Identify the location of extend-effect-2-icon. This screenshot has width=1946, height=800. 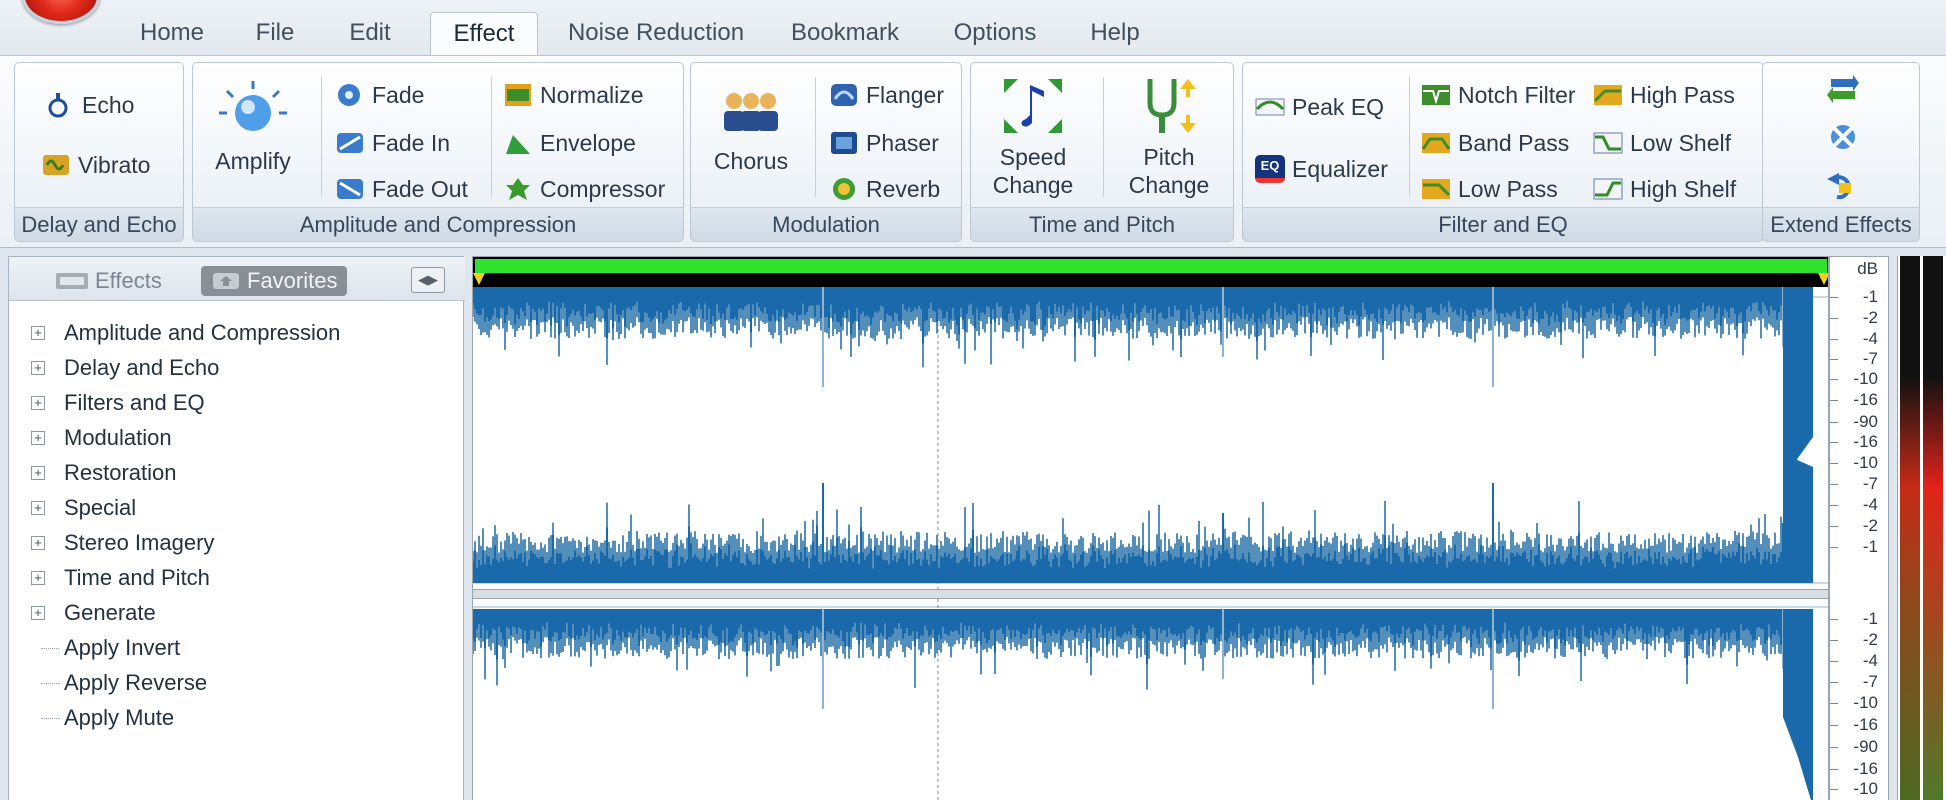
(1843, 137).